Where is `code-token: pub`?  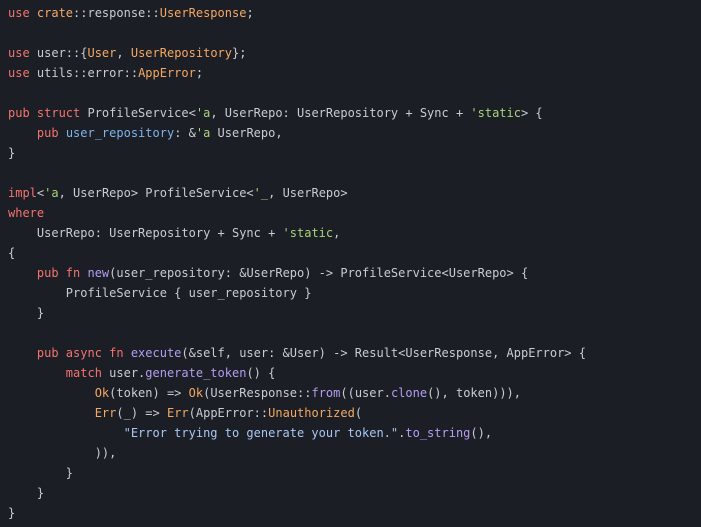 code-token: pub is located at coordinates (51, 133).